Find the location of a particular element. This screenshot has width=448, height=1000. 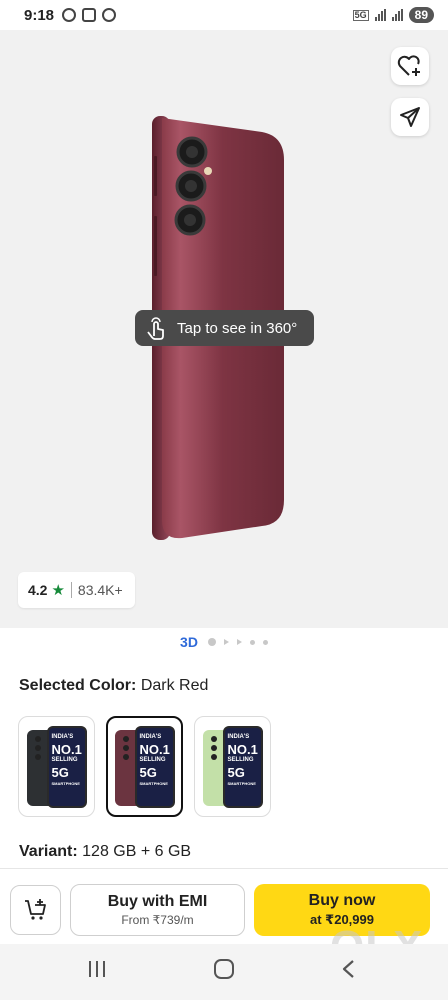

wishlist-button is located at coordinates (410, 66).